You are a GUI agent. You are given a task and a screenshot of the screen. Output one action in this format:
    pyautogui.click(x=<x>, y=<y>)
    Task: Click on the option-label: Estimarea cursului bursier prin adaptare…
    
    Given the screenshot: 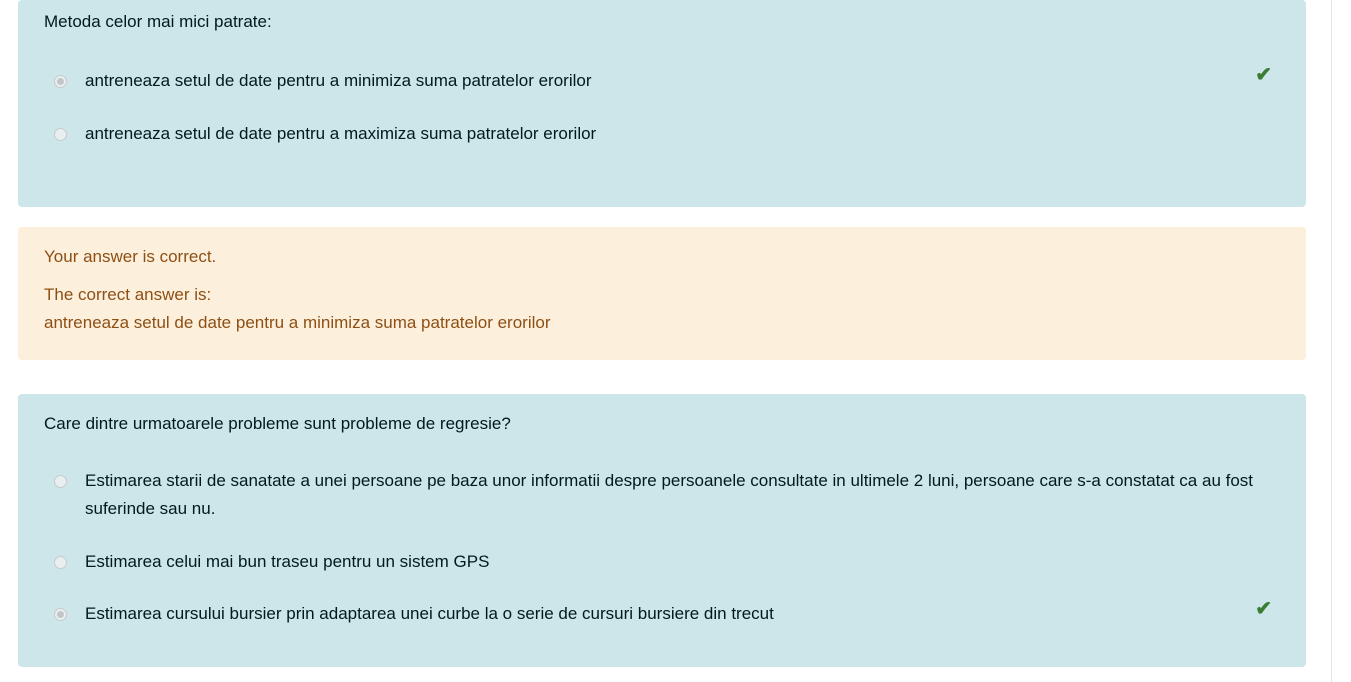 What is the action you would take?
    pyautogui.click(x=429, y=613)
    